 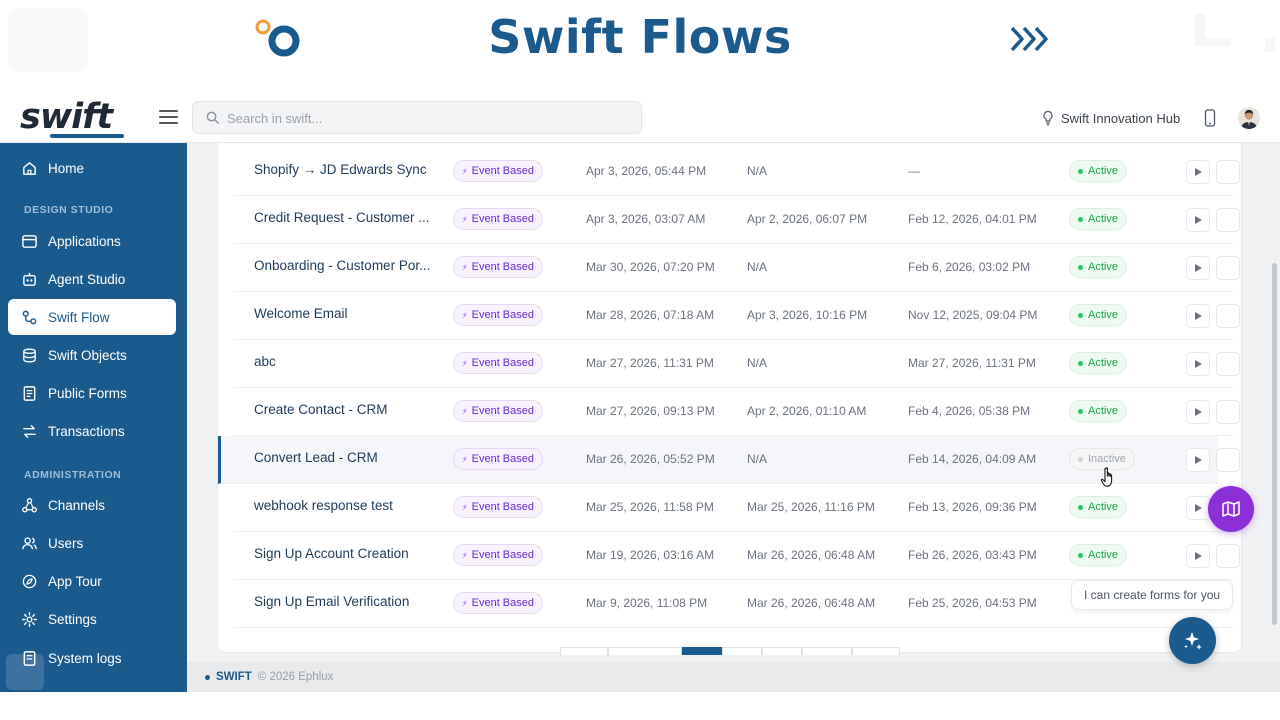 What do you see at coordinates (876, 651) in the screenshot?
I see `page-next-button` at bounding box center [876, 651].